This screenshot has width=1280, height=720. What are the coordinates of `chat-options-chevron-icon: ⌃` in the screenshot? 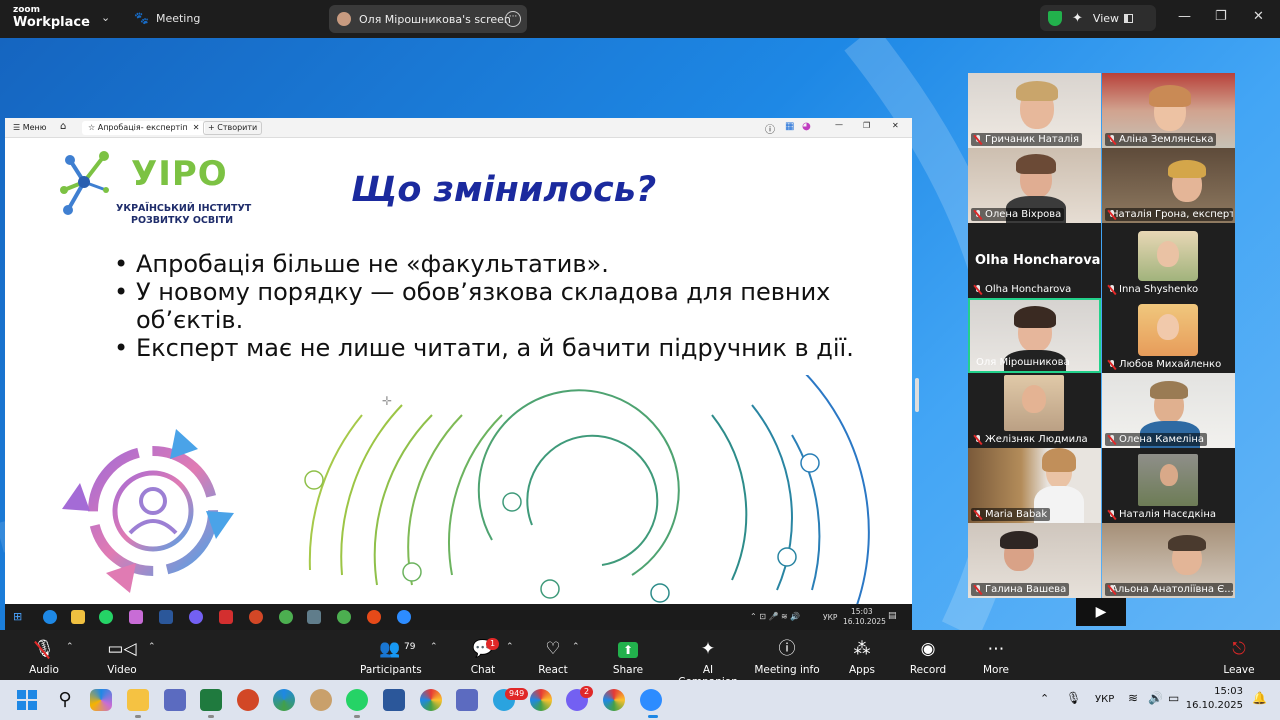 It's located at (510, 647).